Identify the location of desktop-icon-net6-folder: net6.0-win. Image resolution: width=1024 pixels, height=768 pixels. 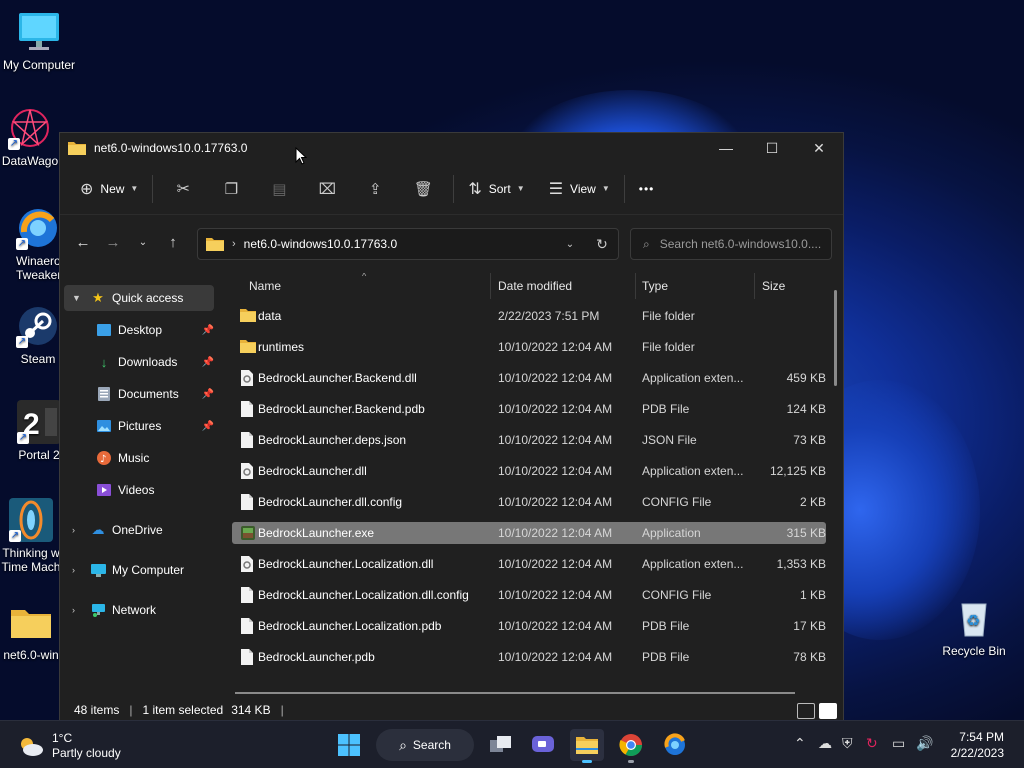
(31, 631).